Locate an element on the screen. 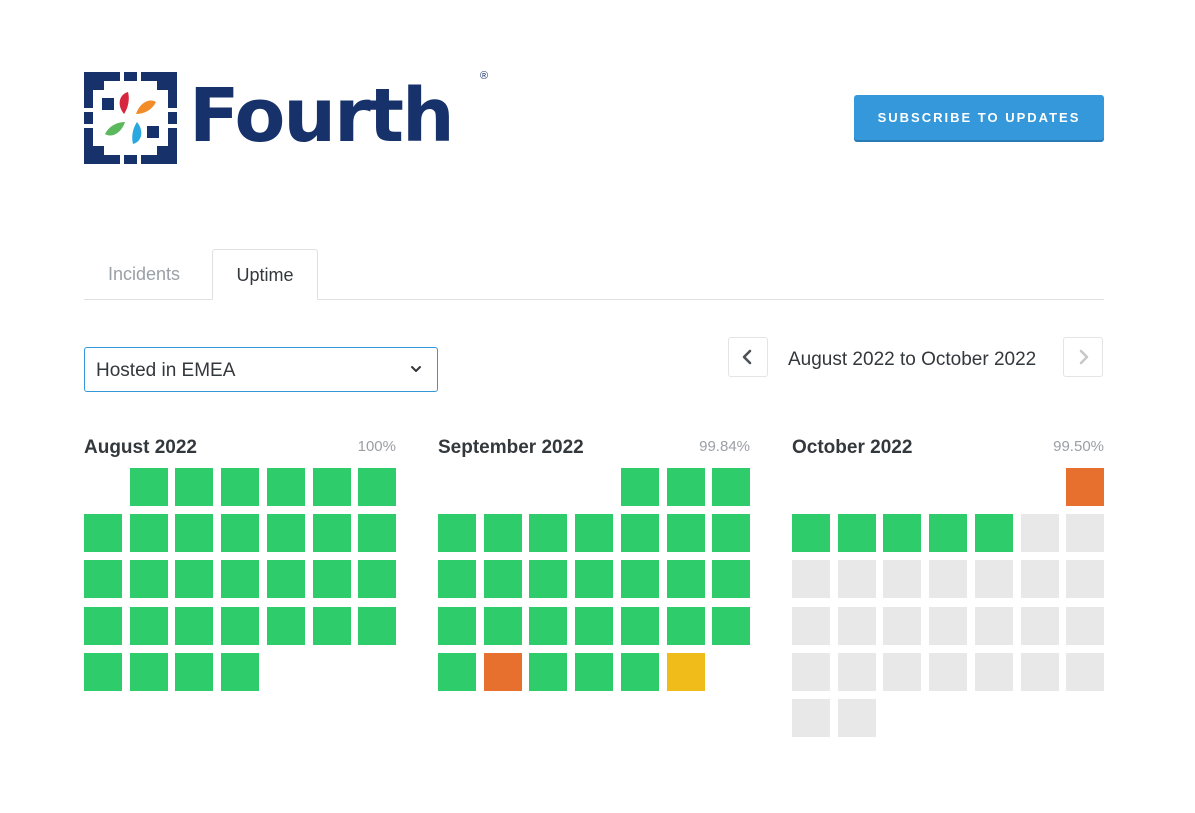 This screenshot has height=813, width=1195. chevron-right-icon is located at coordinates (1084, 357).